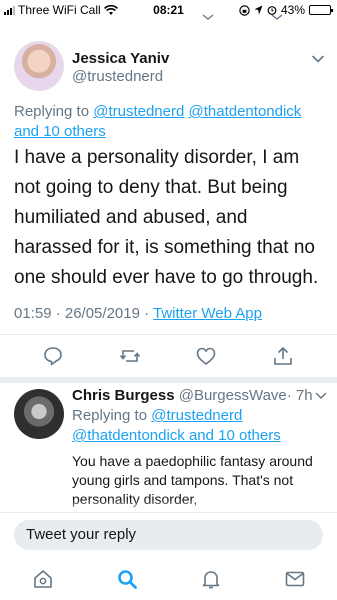  Describe the element at coordinates (207, 313) in the screenshot. I see `source-app-link: Twitter Web App` at that location.